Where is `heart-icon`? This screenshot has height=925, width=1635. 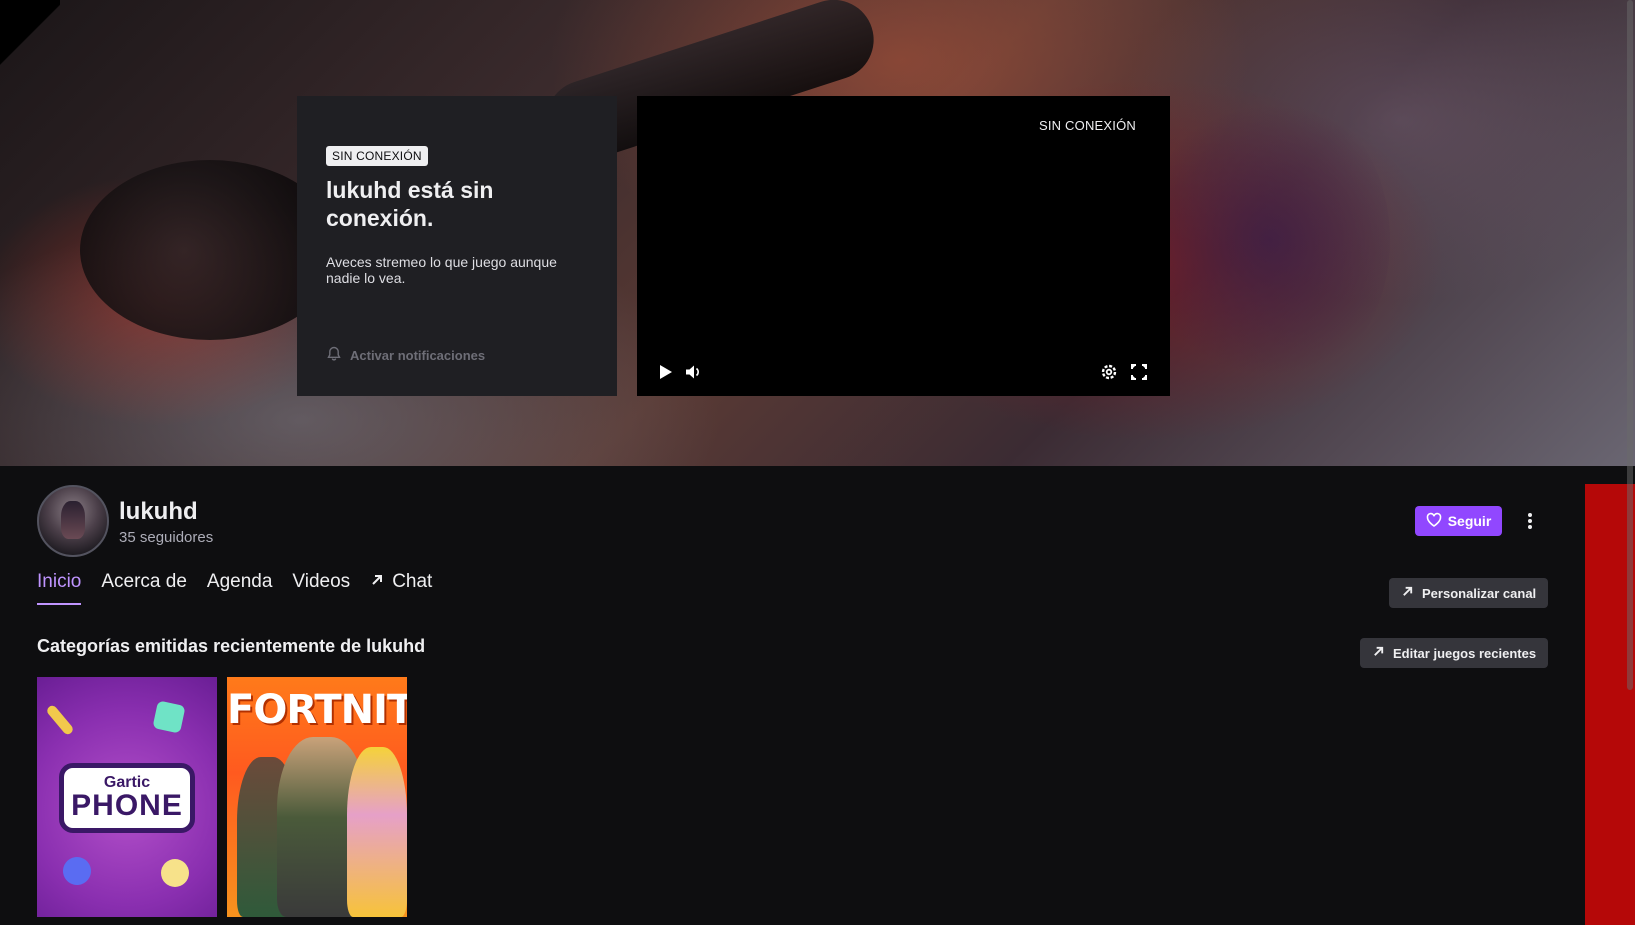
heart-icon is located at coordinates (1434, 521).